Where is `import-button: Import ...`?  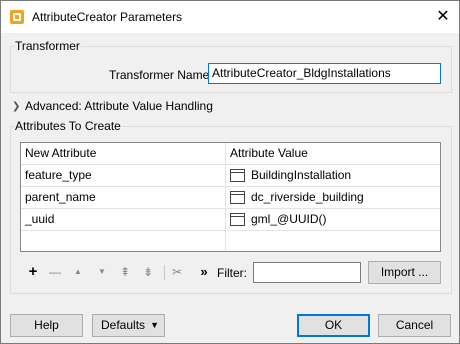 import-button: Import ... is located at coordinates (404, 272).